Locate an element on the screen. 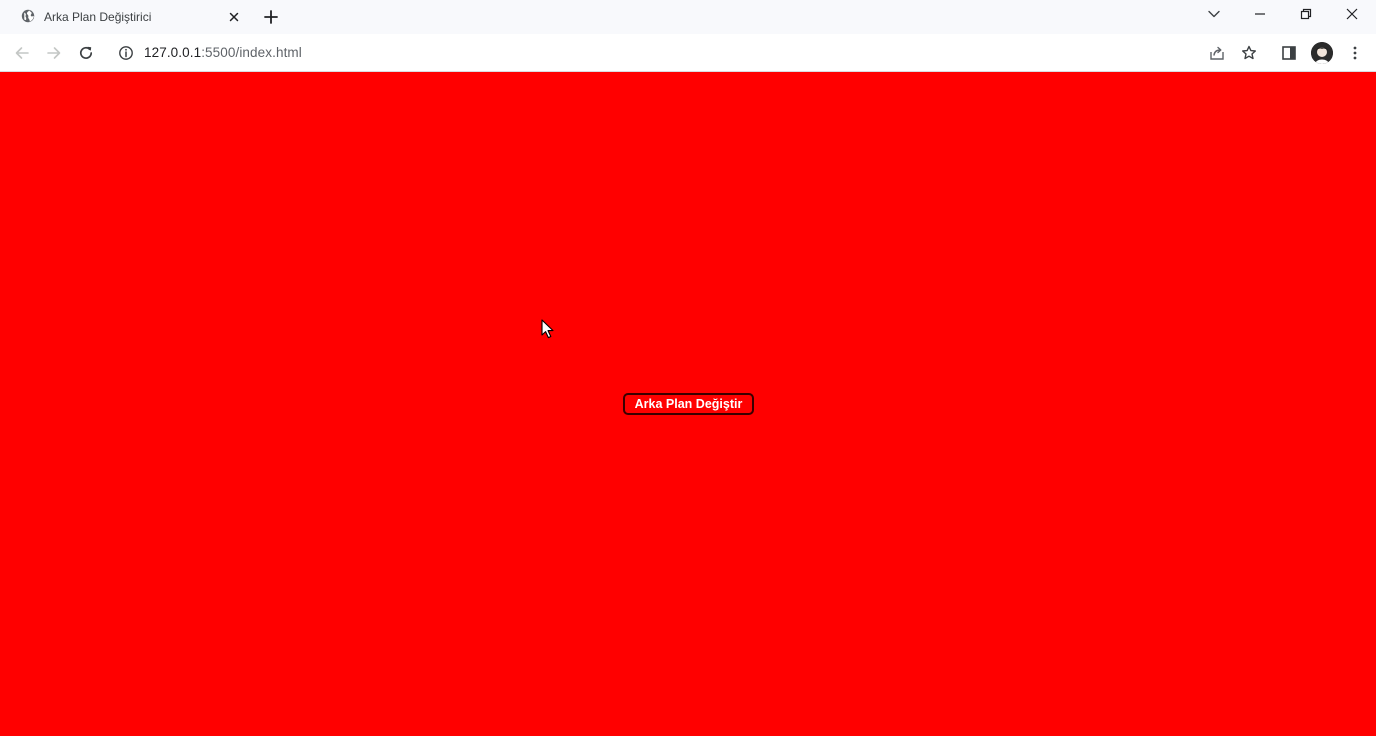 The width and height of the screenshot is (1376, 736). new-tab-icon is located at coordinates (271, 17).